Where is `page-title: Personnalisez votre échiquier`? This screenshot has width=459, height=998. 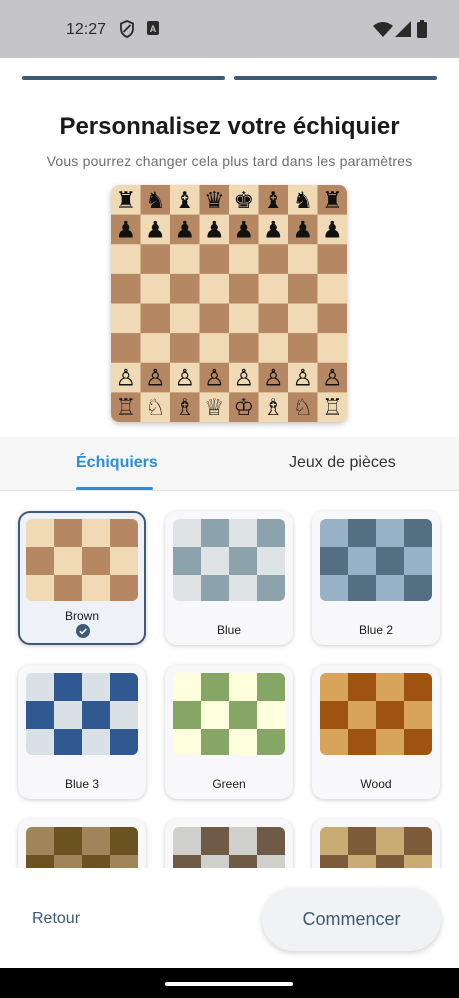
page-title: Personnalisez votre échiquier is located at coordinates (229, 126).